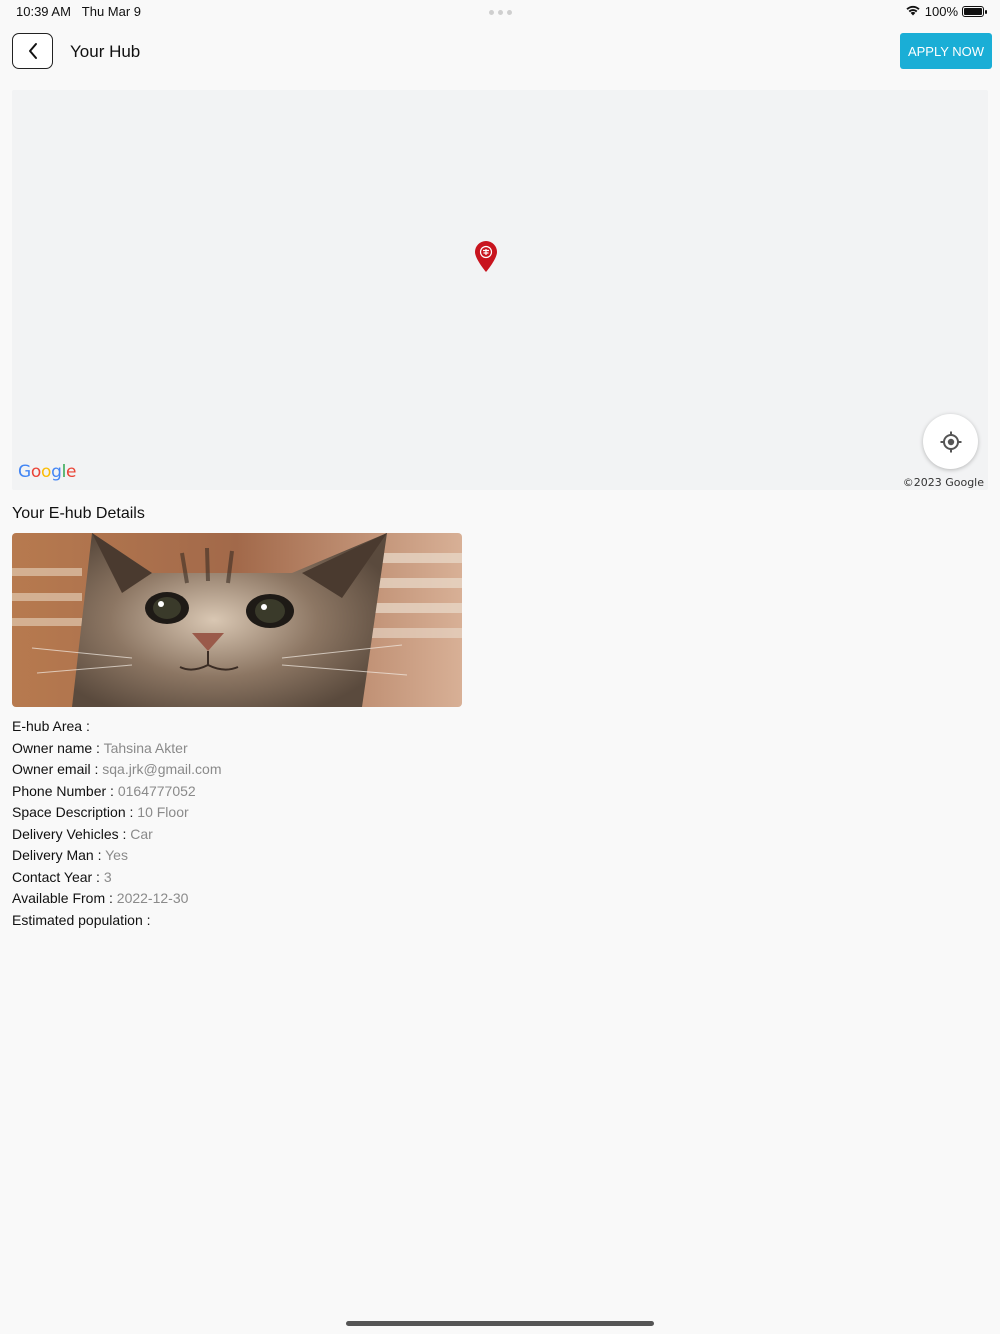  I want to click on crosshair-icon, so click(950, 441).